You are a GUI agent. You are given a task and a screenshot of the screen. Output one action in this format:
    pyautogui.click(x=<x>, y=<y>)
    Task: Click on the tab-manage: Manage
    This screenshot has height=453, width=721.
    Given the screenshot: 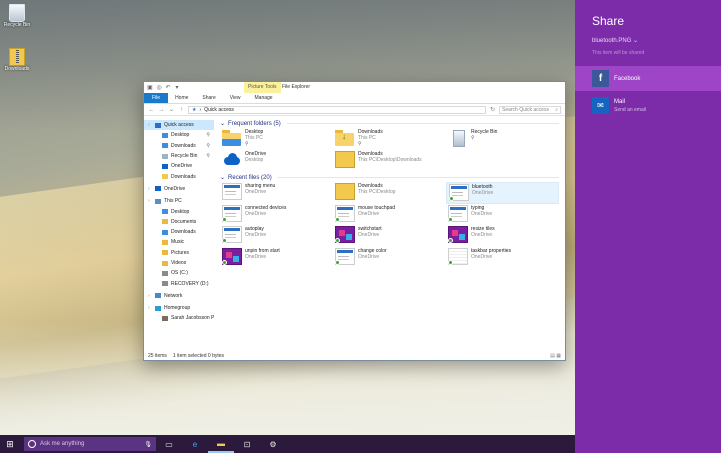 What is the action you would take?
    pyautogui.click(x=264, y=98)
    